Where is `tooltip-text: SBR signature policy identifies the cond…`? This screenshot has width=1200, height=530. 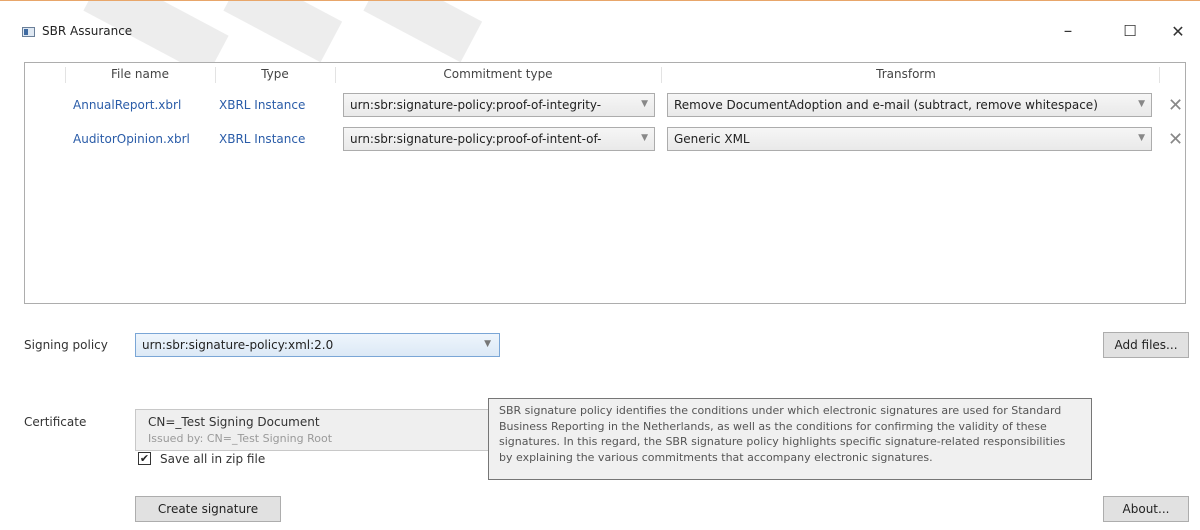 tooltip-text: SBR signature policy identifies the cond… is located at coordinates (782, 434).